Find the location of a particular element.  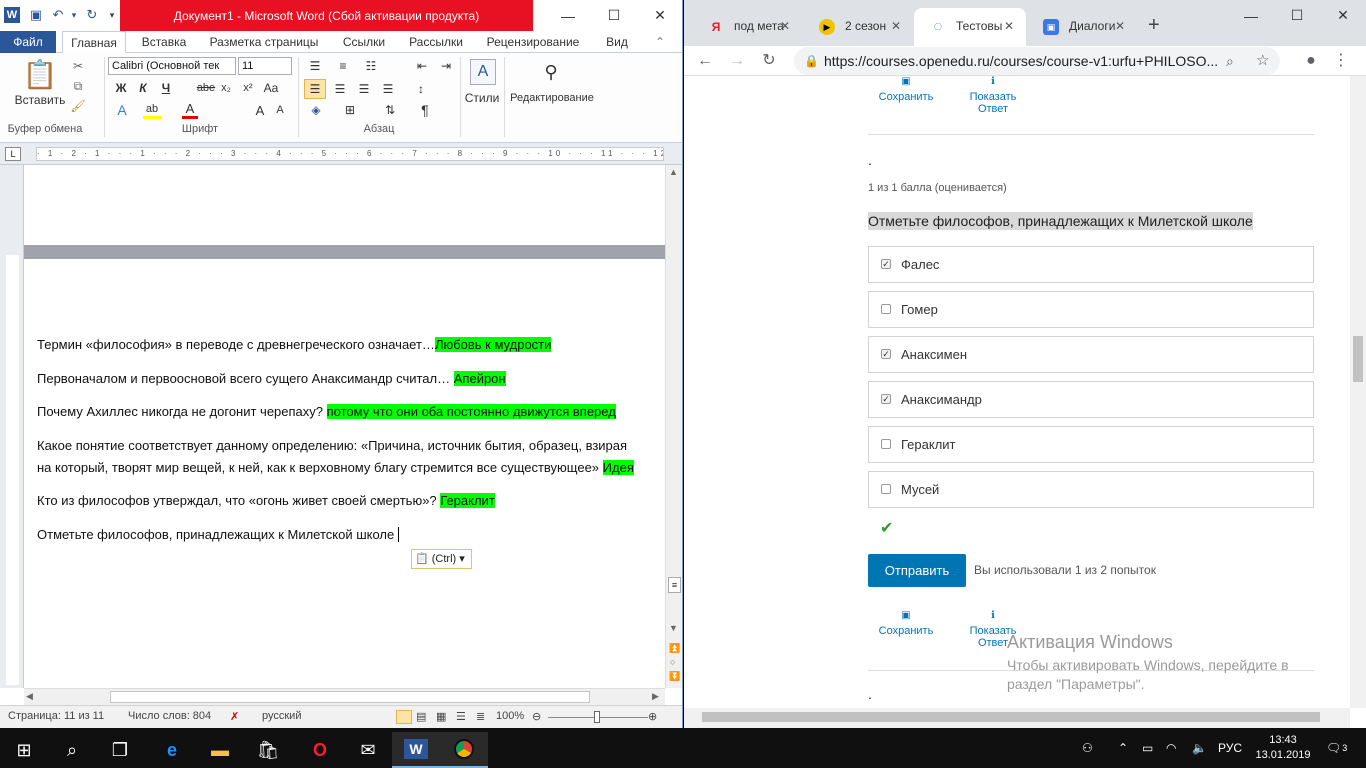

tab-mailings: Рассылки is located at coordinates (436, 42).